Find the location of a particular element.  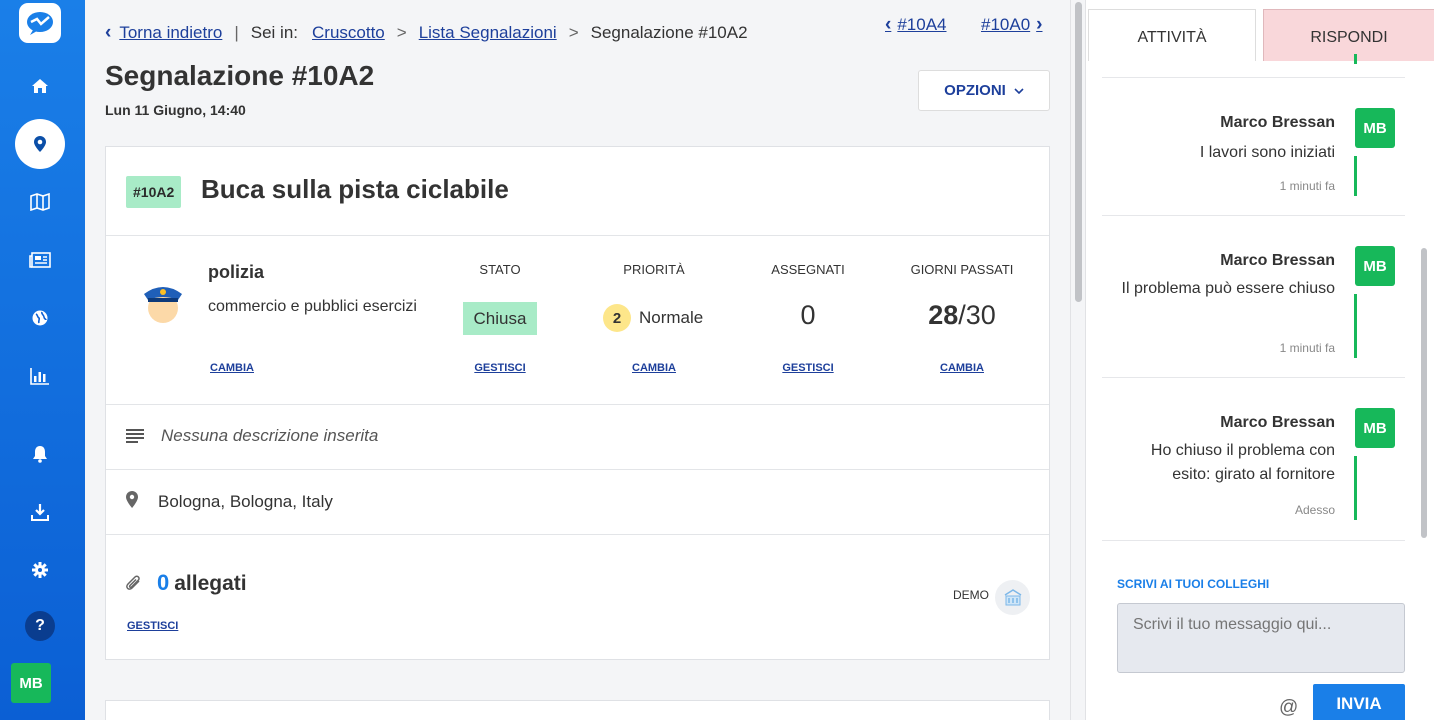

panel-scrollbar is located at coordinates (1424, 393).